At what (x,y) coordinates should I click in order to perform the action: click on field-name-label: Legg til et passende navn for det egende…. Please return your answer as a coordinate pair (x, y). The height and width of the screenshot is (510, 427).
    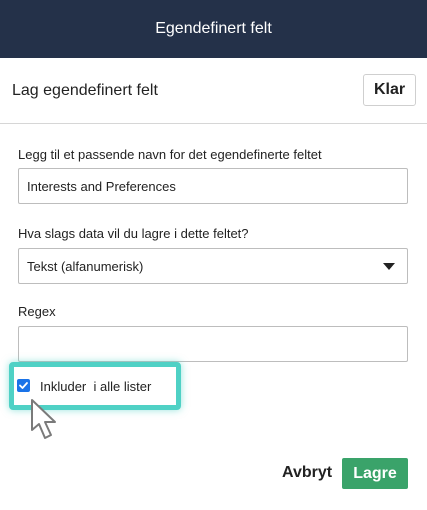
    Looking at the image, I should click on (170, 154).